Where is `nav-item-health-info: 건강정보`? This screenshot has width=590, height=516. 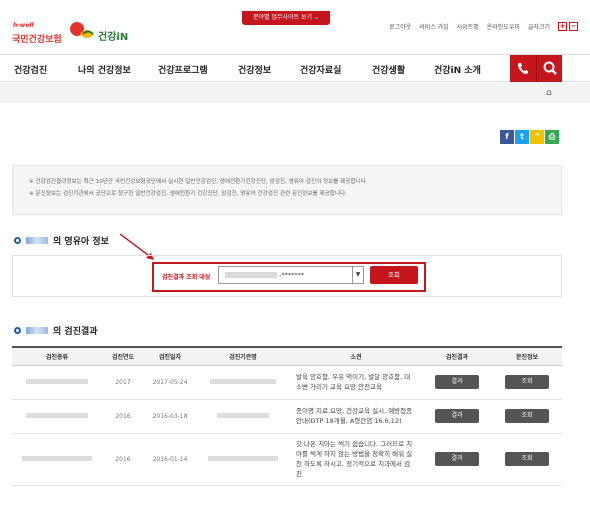 nav-item-health-info: 건강정보 is located at coordinates (254, 69).